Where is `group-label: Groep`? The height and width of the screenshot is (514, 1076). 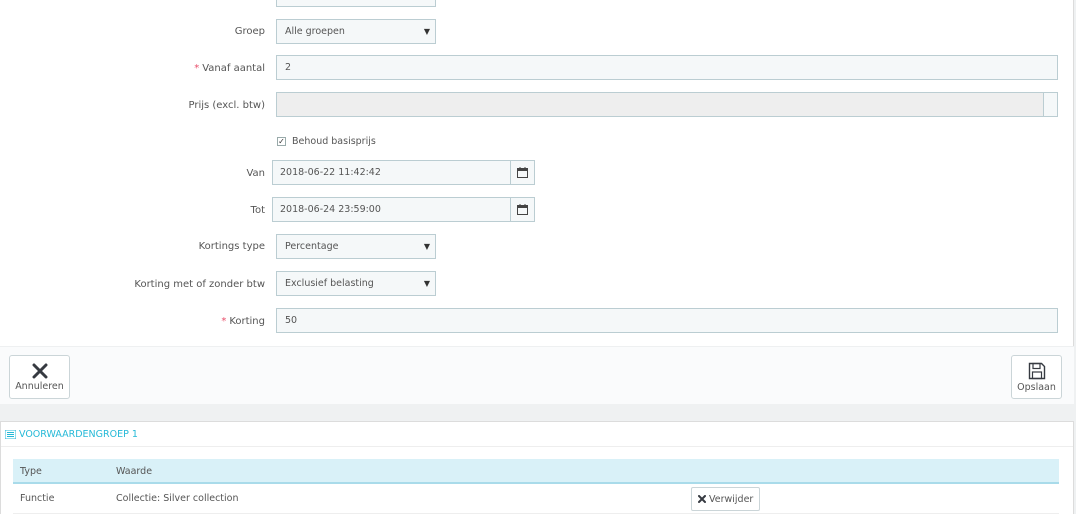
group-label: Groep is located at coordinates (249, 31).